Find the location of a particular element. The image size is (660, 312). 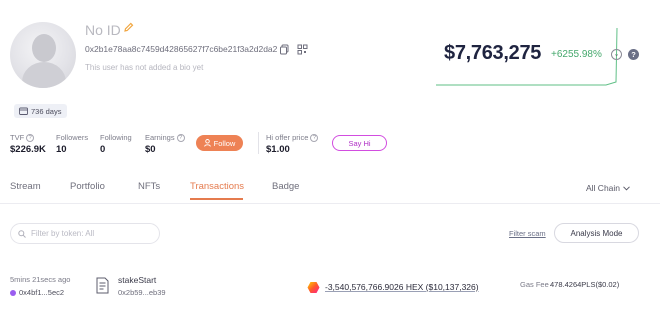

hex-token-icon is located at coordinates (313, 287).